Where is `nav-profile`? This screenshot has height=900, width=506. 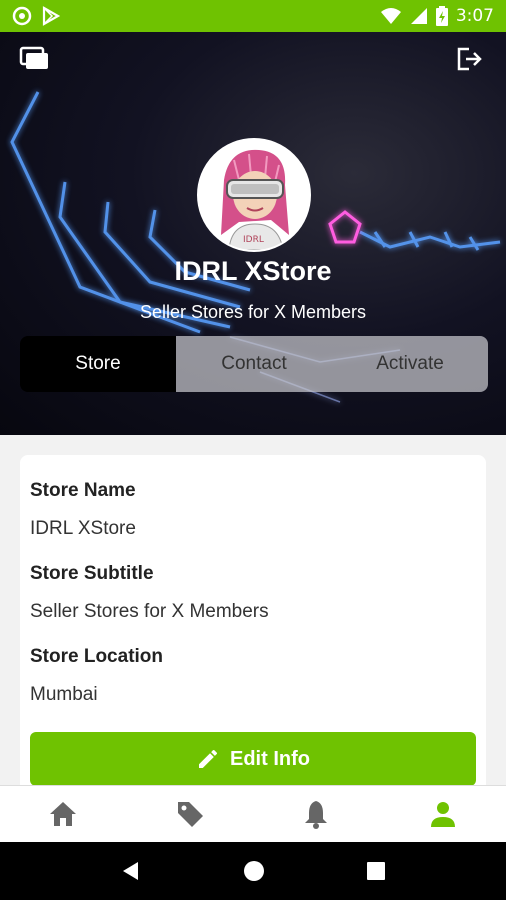
nav-profile is located at coordinates (443, 814).